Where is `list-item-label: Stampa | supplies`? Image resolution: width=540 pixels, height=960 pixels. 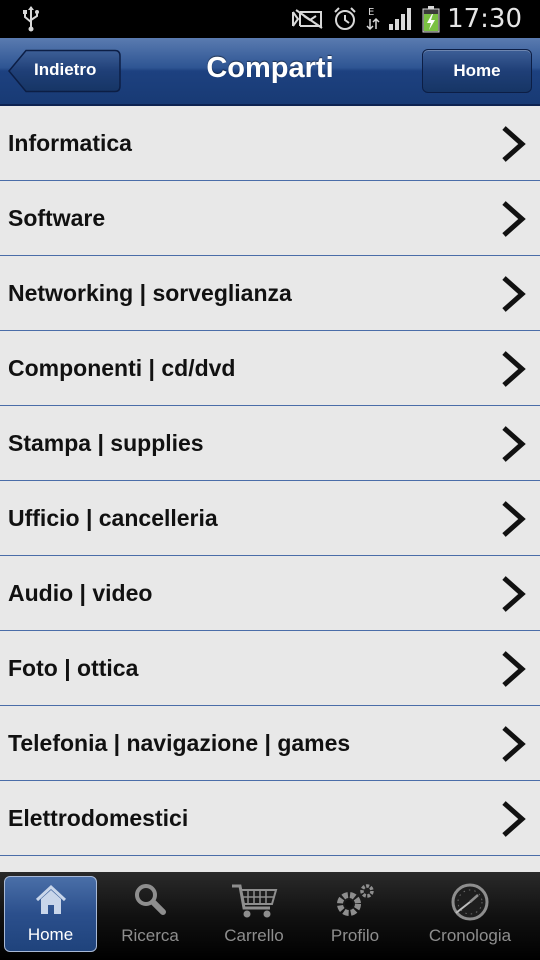 list-item-label: Stampa | supplies is located at coordinates (106, 443).